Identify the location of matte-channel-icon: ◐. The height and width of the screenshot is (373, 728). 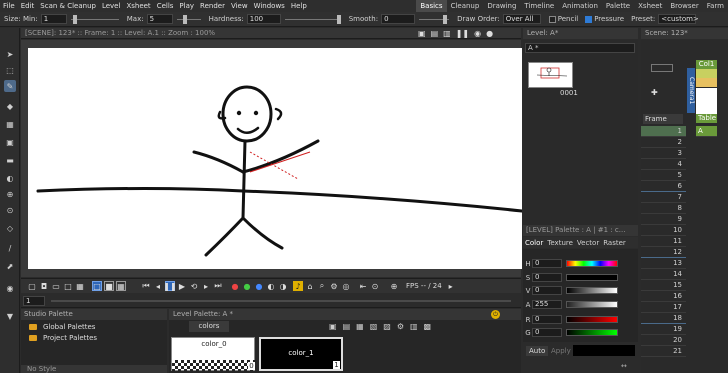
(271, 286).